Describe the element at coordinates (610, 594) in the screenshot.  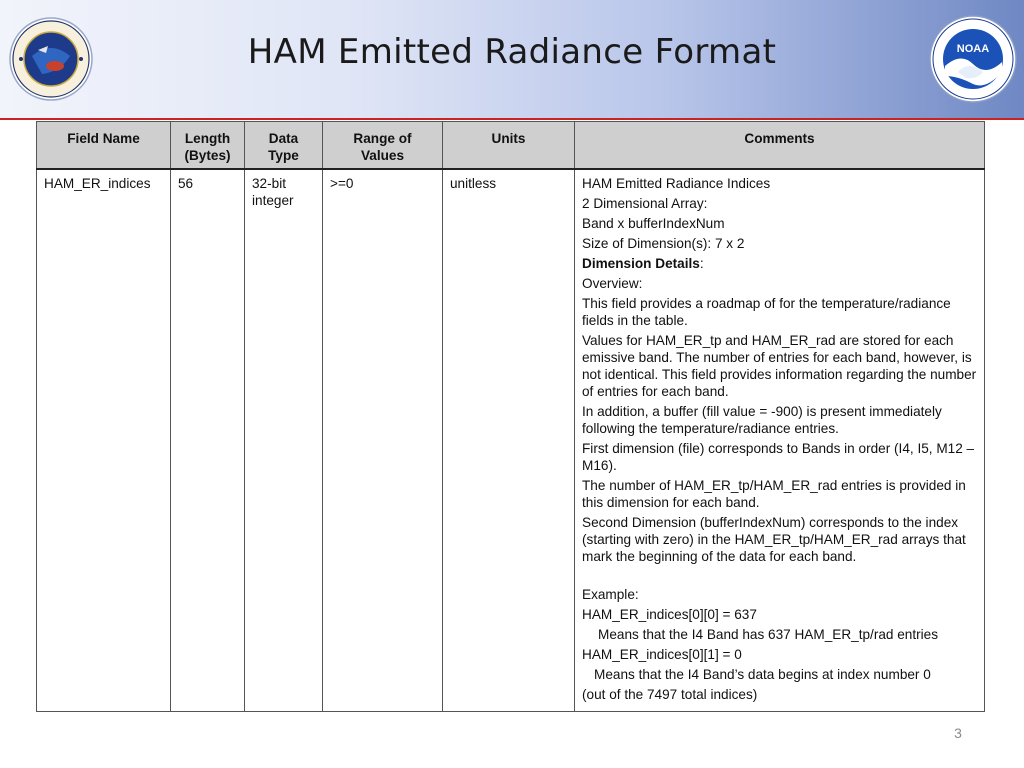
I see `comment-line: Example:` at that location.